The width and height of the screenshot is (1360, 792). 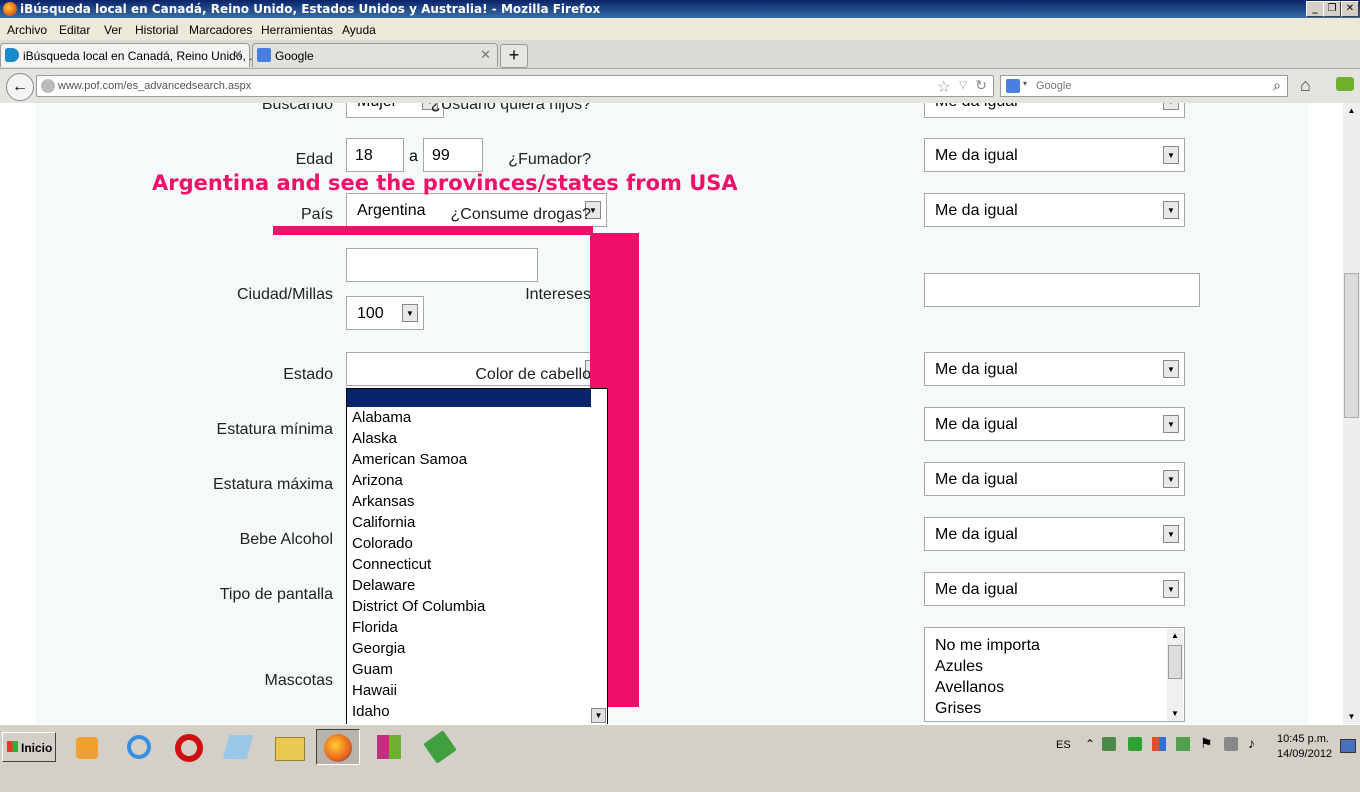 What do you see at coordinates (1054, 479) in the screenshot?
I see `con-hijos-select: Me da igual ▼` at bounding box center [1054, 479].